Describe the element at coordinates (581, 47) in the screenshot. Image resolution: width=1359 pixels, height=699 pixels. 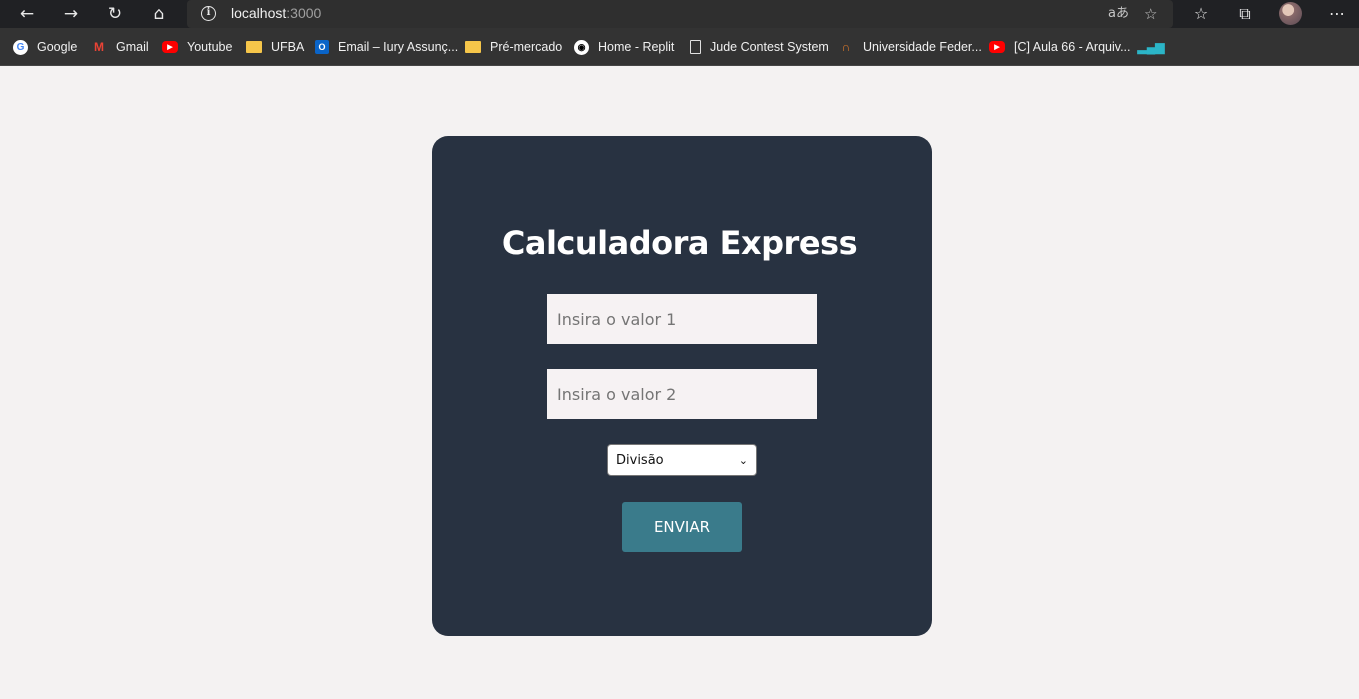
I see `replit-icon: ◉` at that location.